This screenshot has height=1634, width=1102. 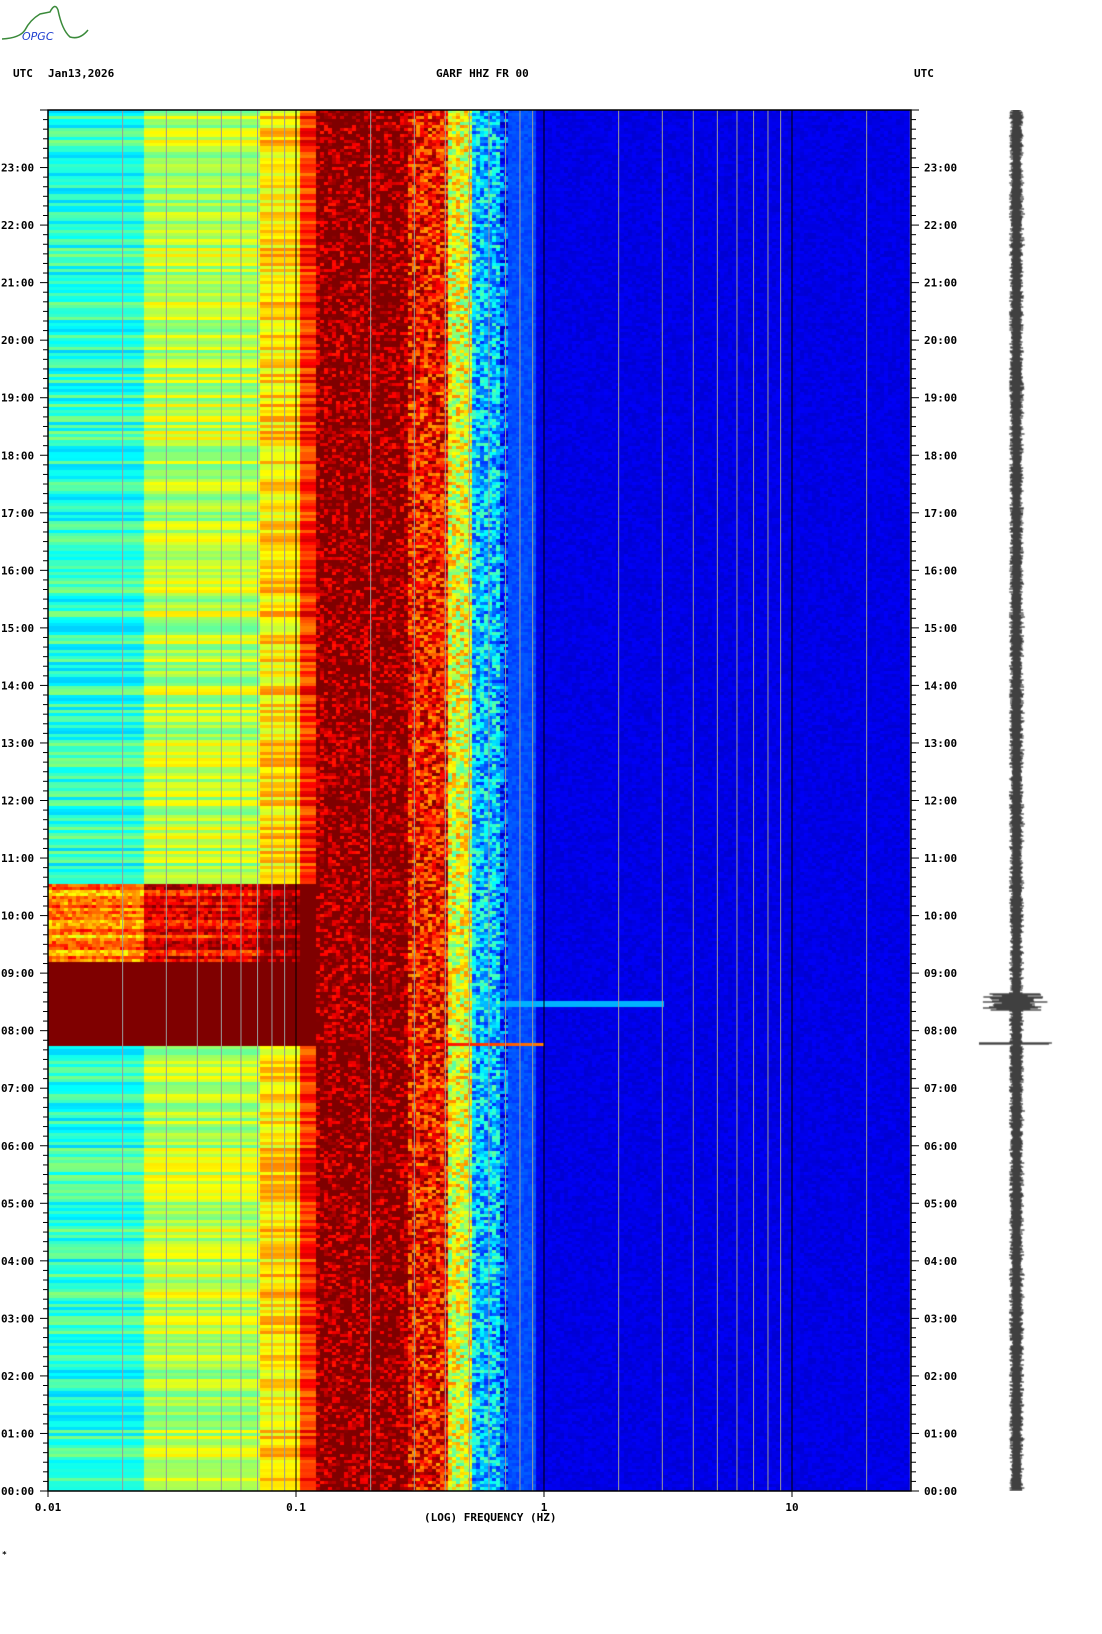 I want to click on y-tick-label-right: 15:00, so click(x=940, y=628).